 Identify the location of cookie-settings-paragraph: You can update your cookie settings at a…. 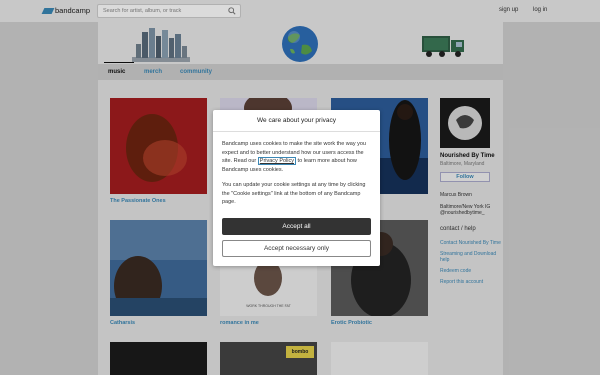
(294, 193).